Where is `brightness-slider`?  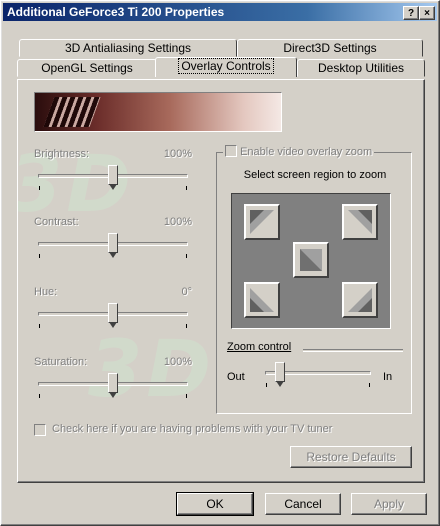 brightness-slider is located at coordinates (113, 177).